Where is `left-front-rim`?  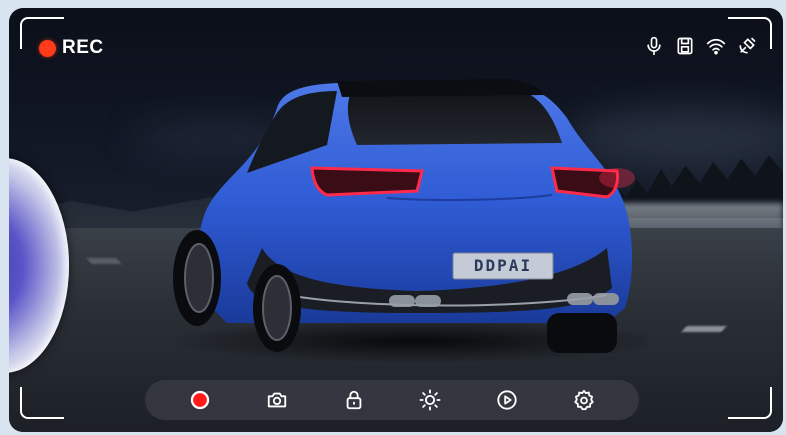 left-front-rim is located at coordinates (277, 308).